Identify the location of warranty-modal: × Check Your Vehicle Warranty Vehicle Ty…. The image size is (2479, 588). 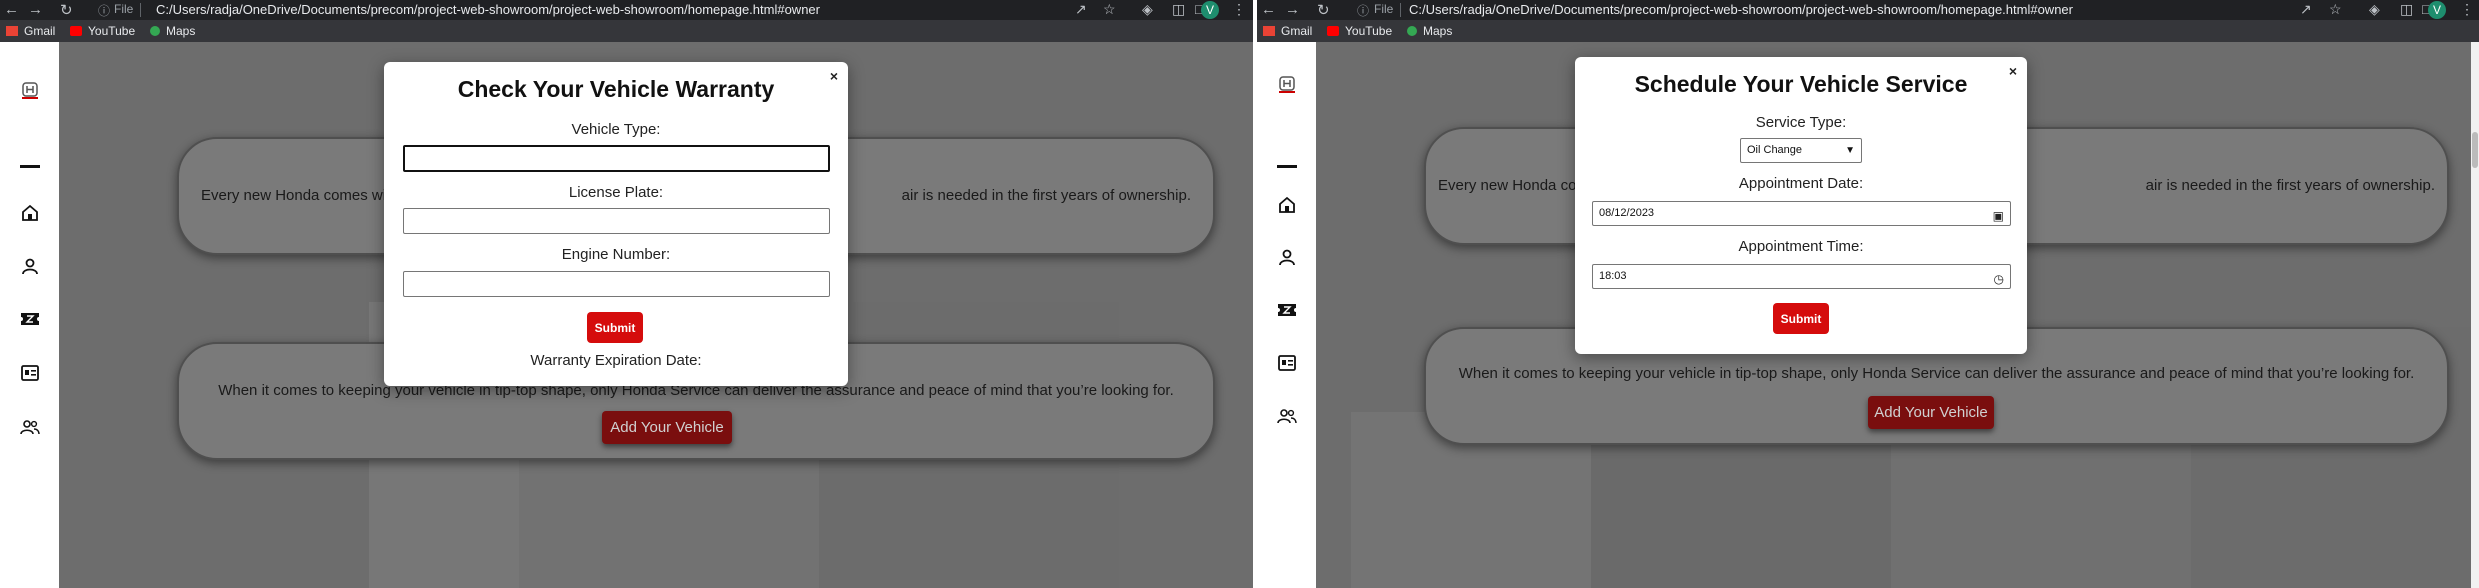
(616, 224).